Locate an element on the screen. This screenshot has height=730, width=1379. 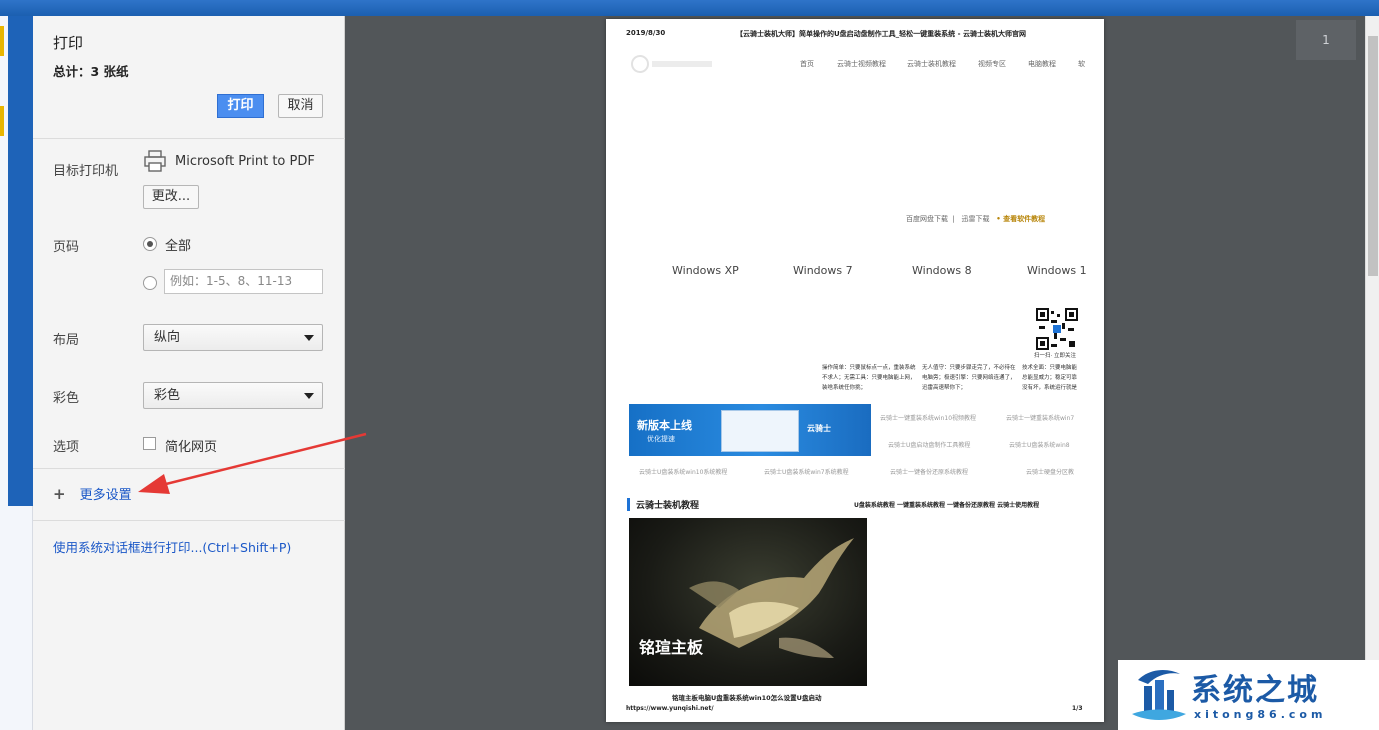
tutorial-link: 云骑士一键重装系统win10视频教程 is located at coordinates (928, 418).